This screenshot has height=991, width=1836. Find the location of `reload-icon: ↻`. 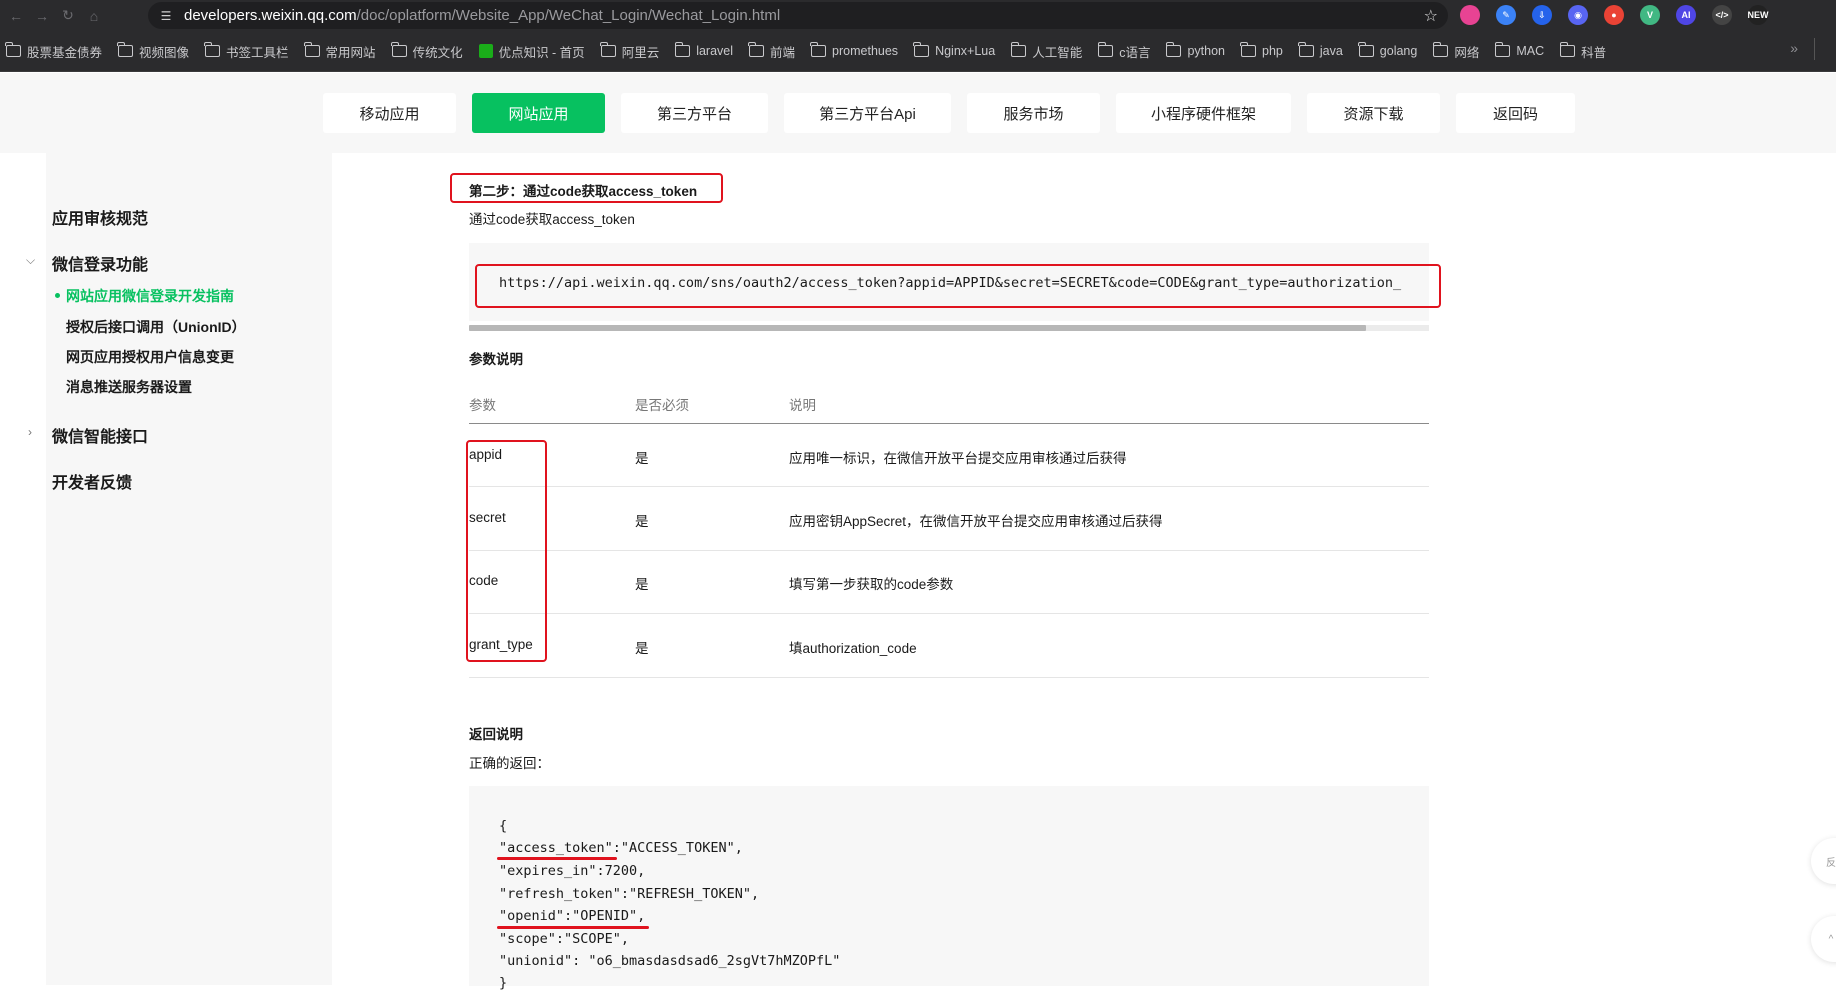

reload-icon: ↻ is located at coordinates (68, 16).